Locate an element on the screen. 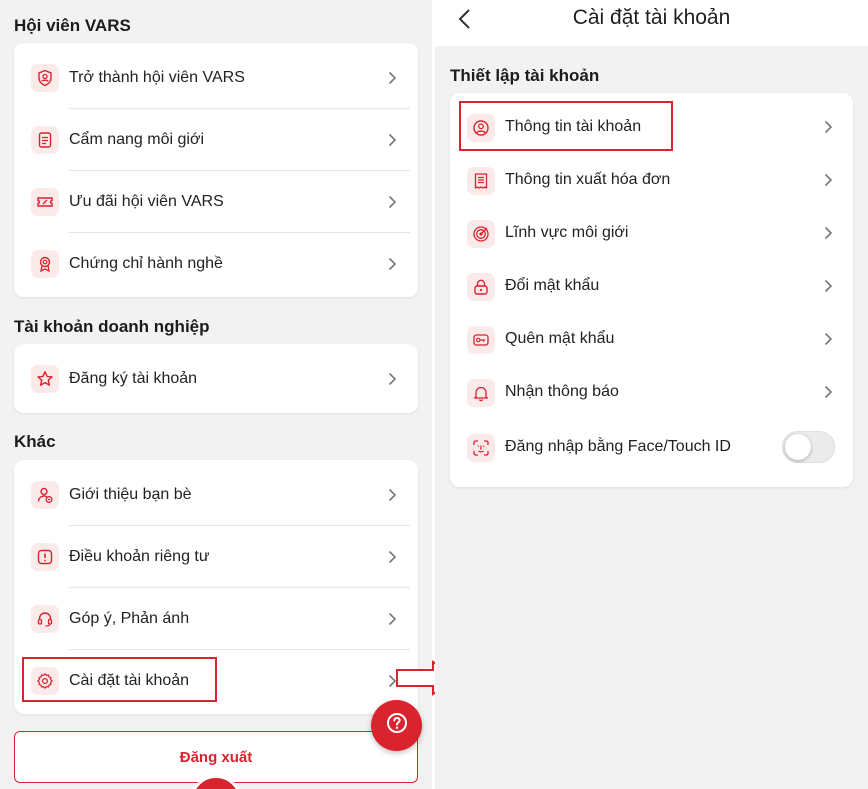 This screenshot has height=789, width=868. settings-item-quen-mat-khau: Quên mật khẩu is located at coordinates (651, 339).